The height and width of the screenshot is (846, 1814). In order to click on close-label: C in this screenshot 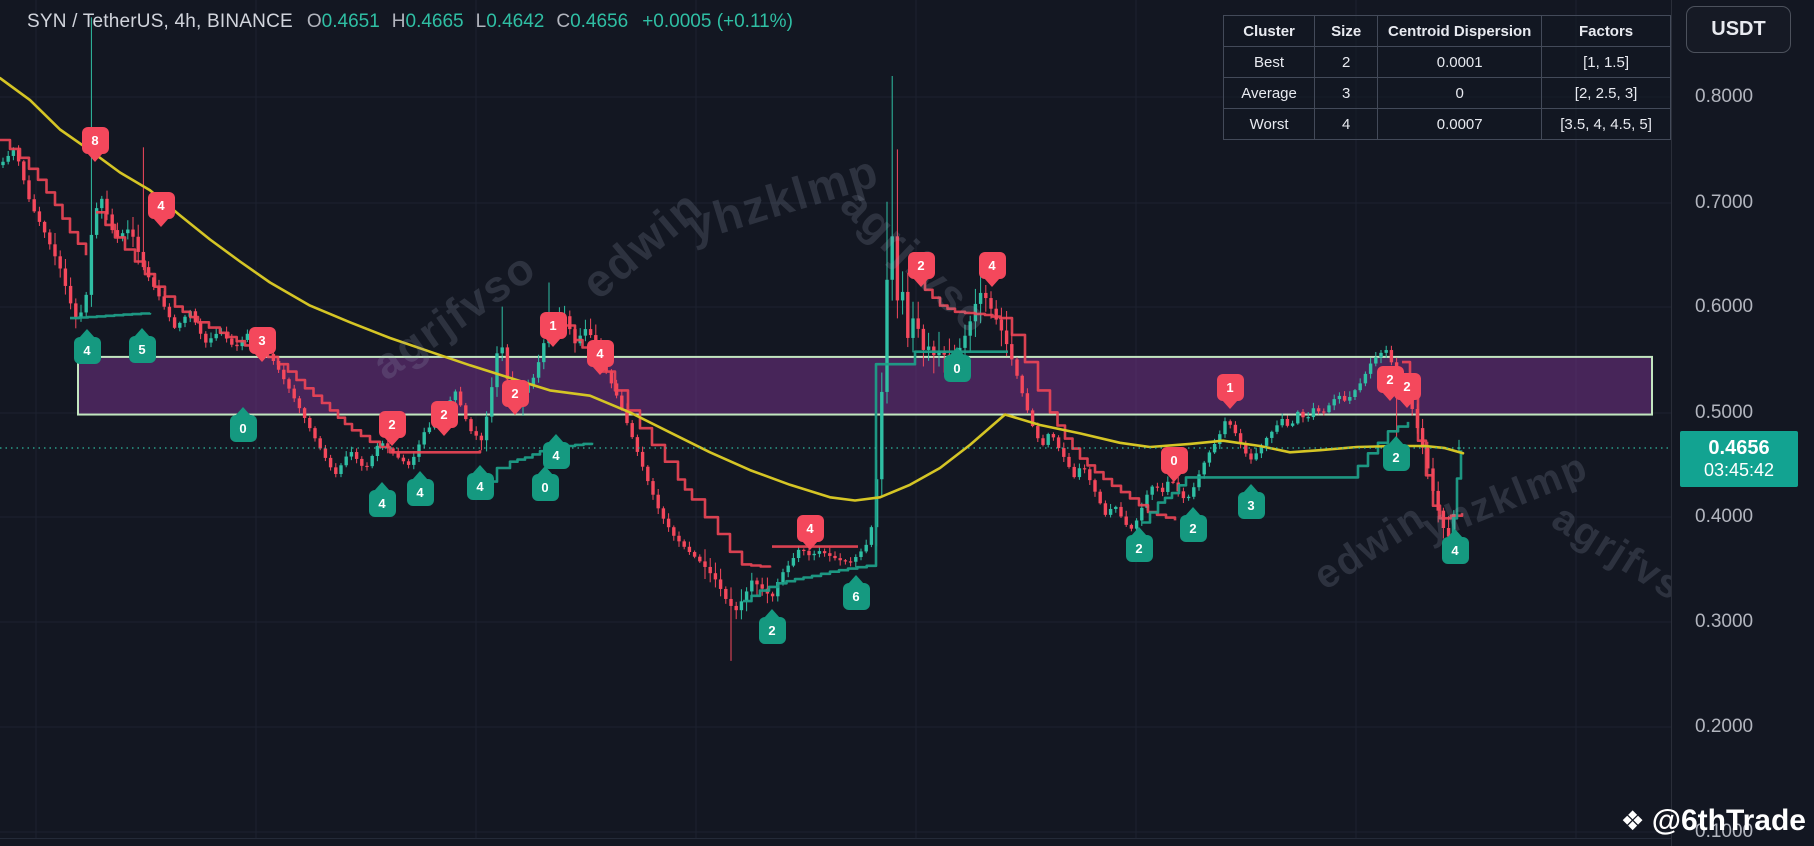, I will do `click(563, 21)`.